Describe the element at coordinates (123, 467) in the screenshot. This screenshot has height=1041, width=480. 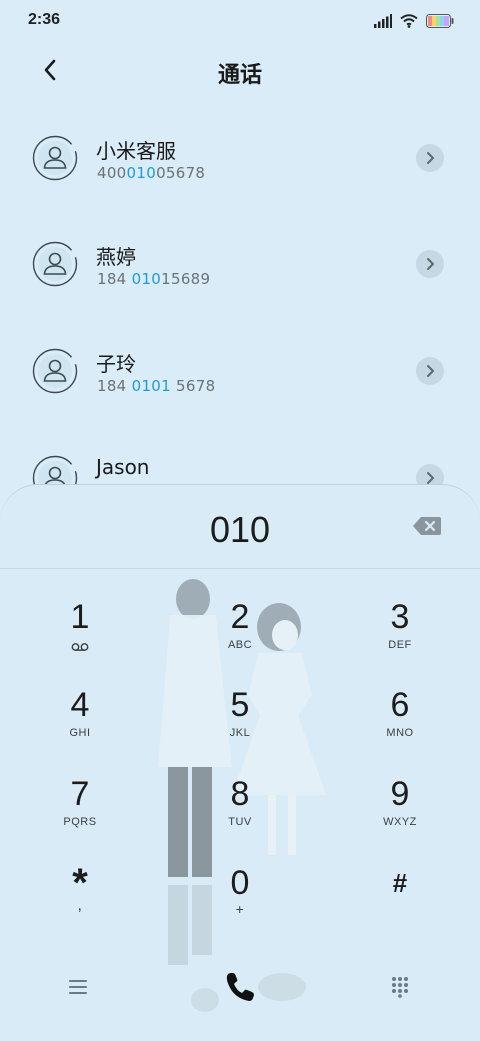
I see `contact-name: Jason` at that location.